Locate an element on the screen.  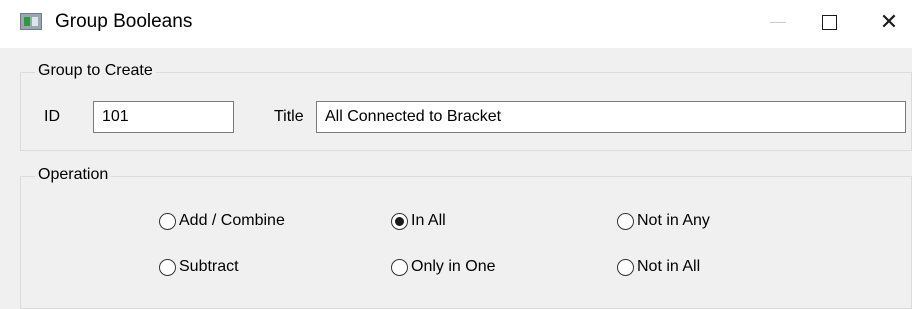
close-button: ✕ is located at coordinates (889, 22).